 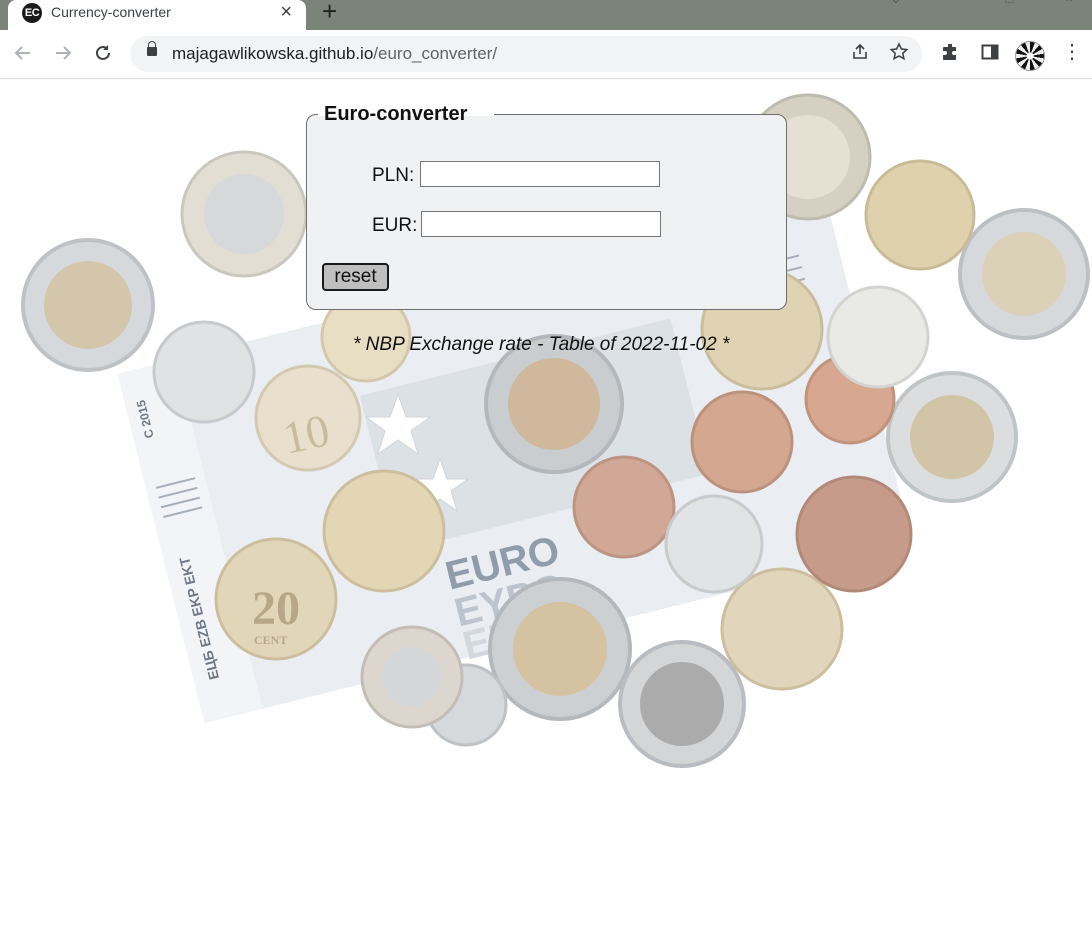 I want to click on forward-icon, so click(x=63, y=53).